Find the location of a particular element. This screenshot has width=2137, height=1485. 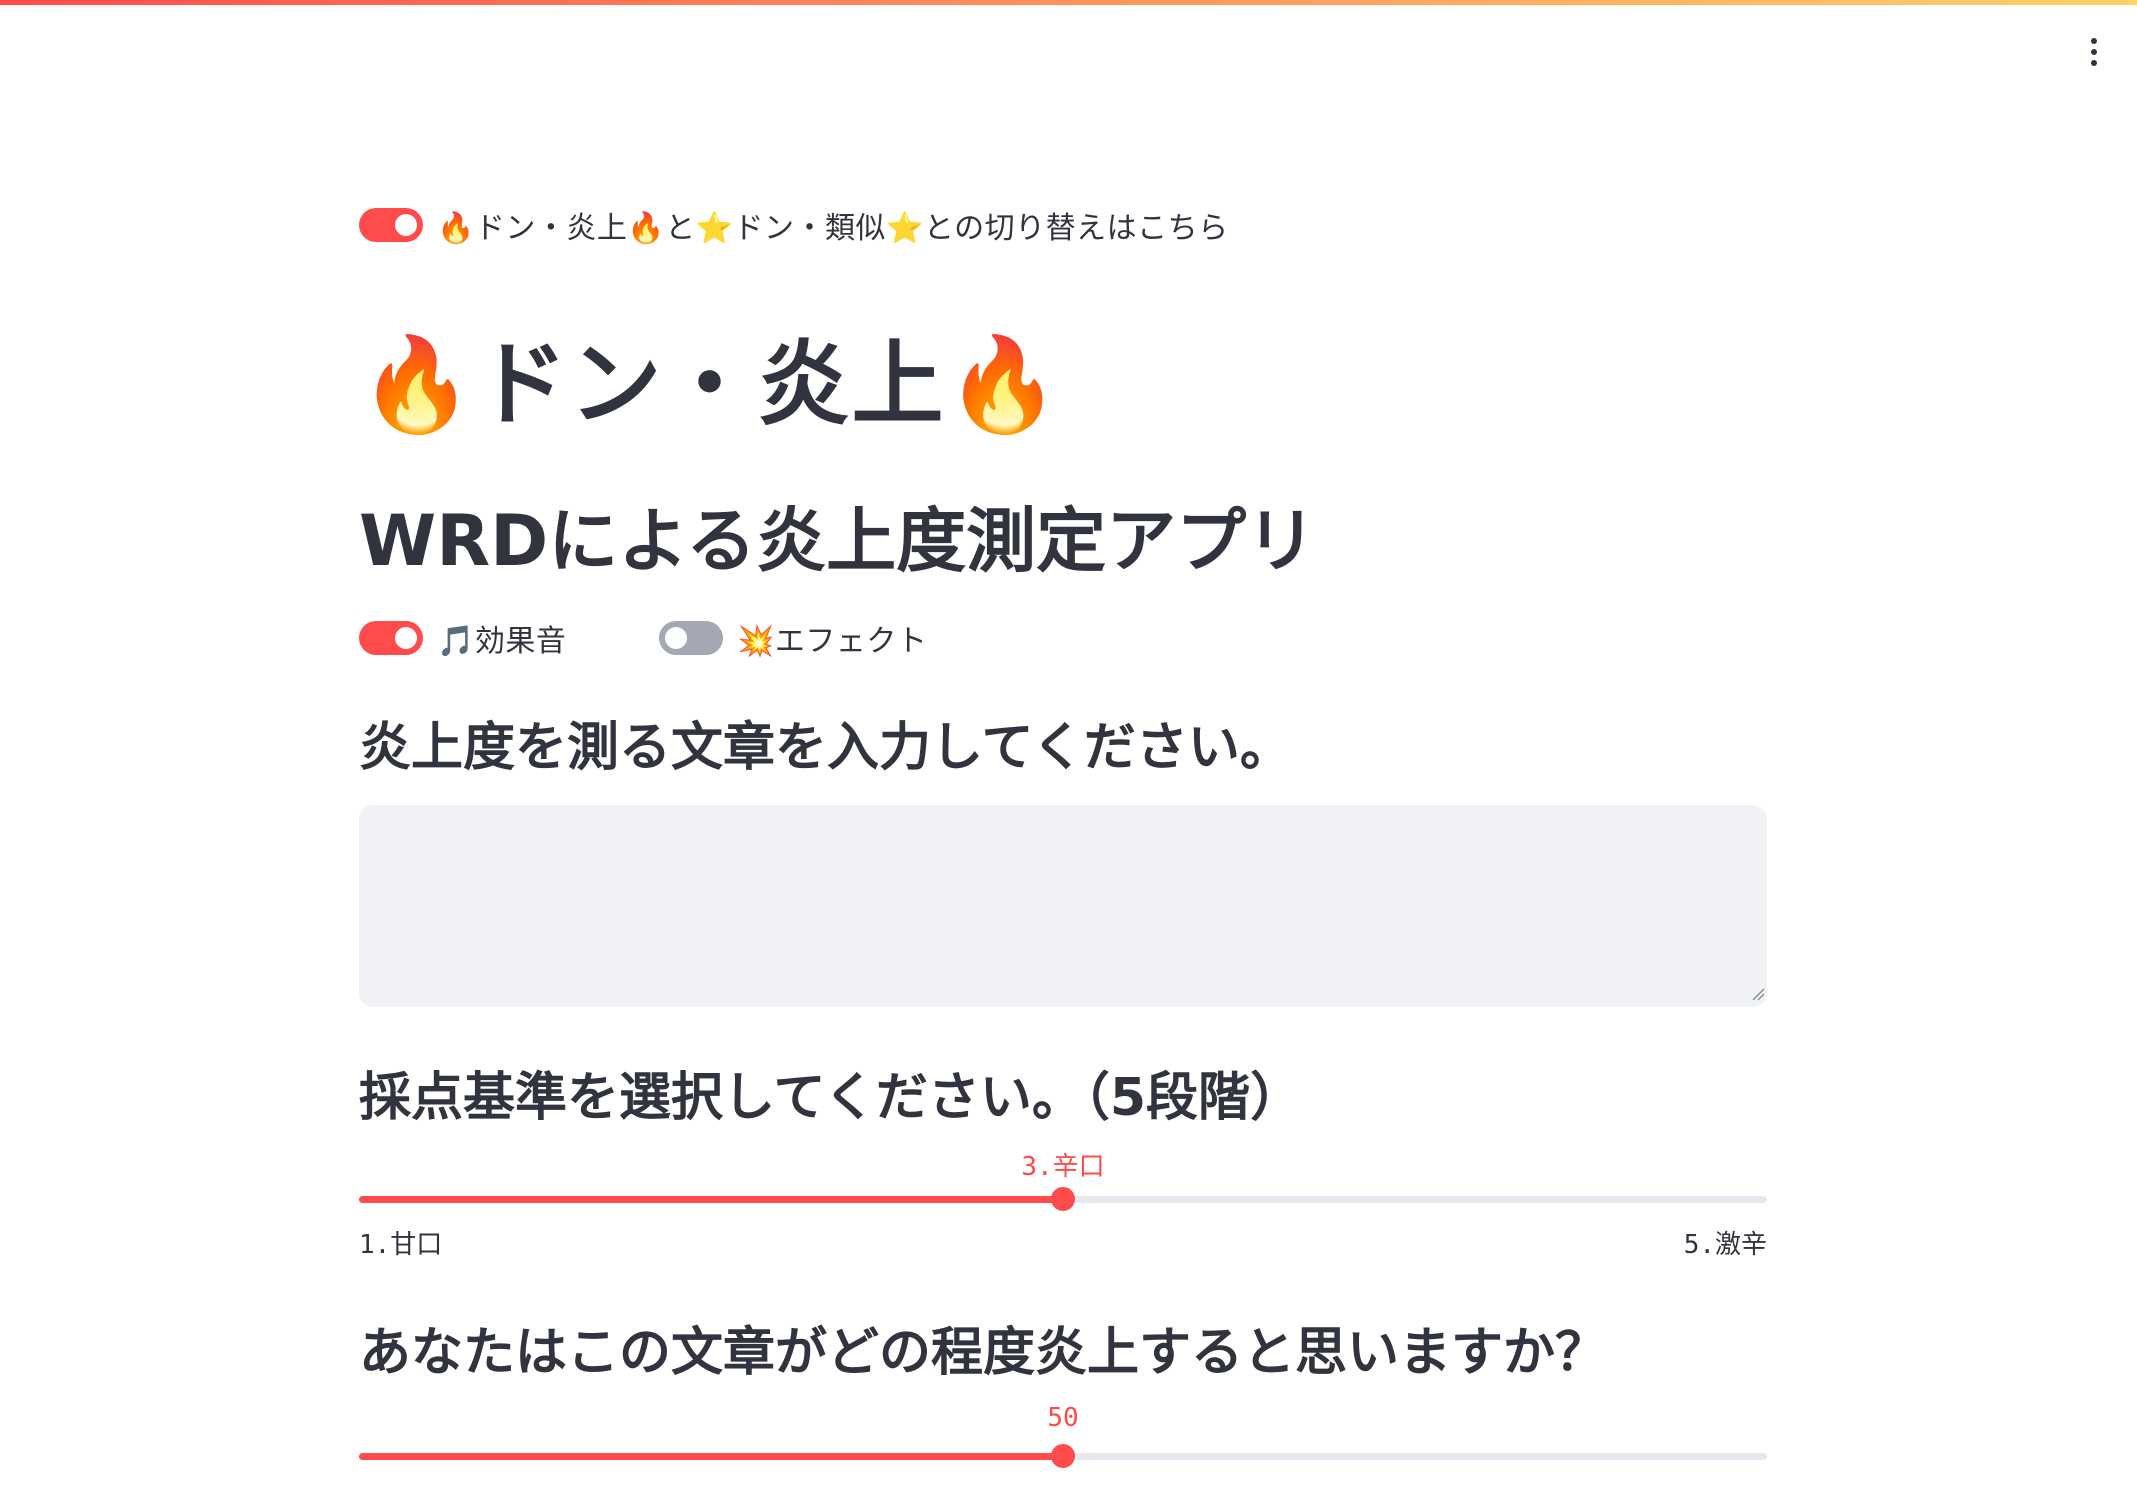

page-subtitle: WRDによる炎上度測定アプリ is located at coordinates (838, 541).